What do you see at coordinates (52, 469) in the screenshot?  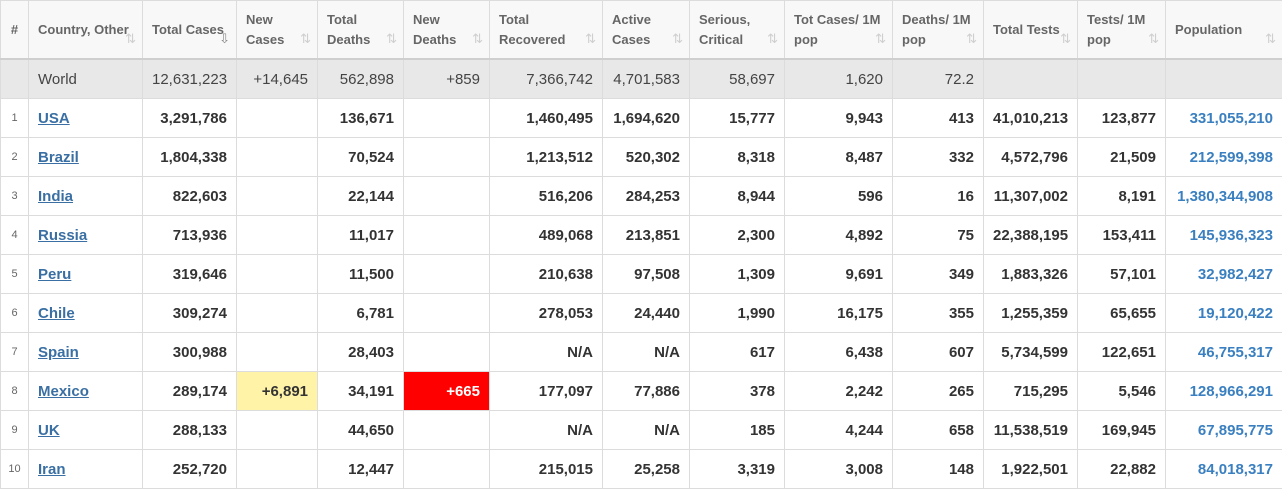 I see `country-link: Iran` at bounding box center [52, 469].